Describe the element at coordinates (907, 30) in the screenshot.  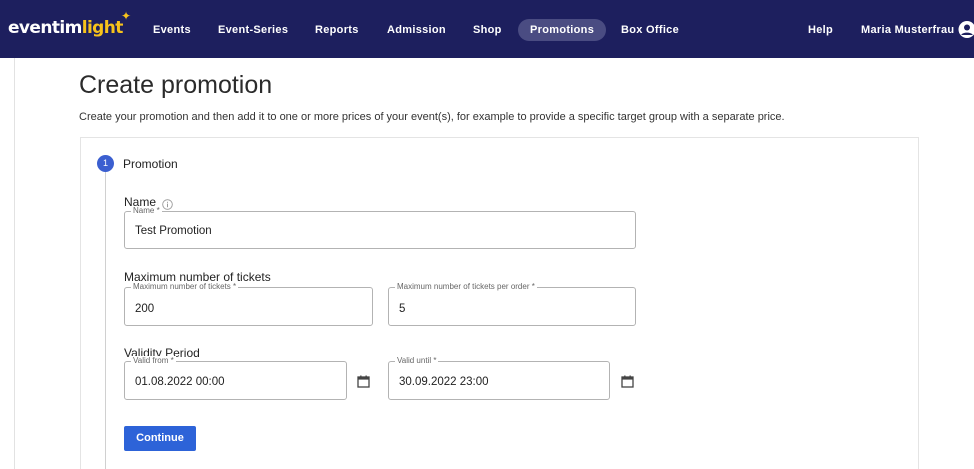
I see `user-name: Maria Musterfrau` at that location.